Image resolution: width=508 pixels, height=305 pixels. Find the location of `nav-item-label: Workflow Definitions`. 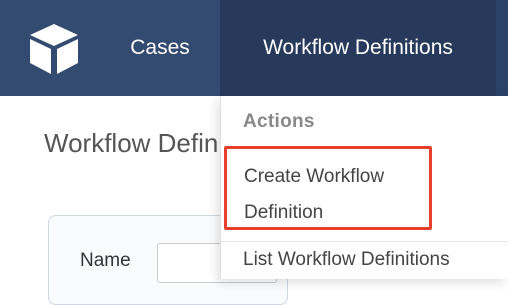

nav-item-label: Workflow Definitions is located at coordinates (358, 47).